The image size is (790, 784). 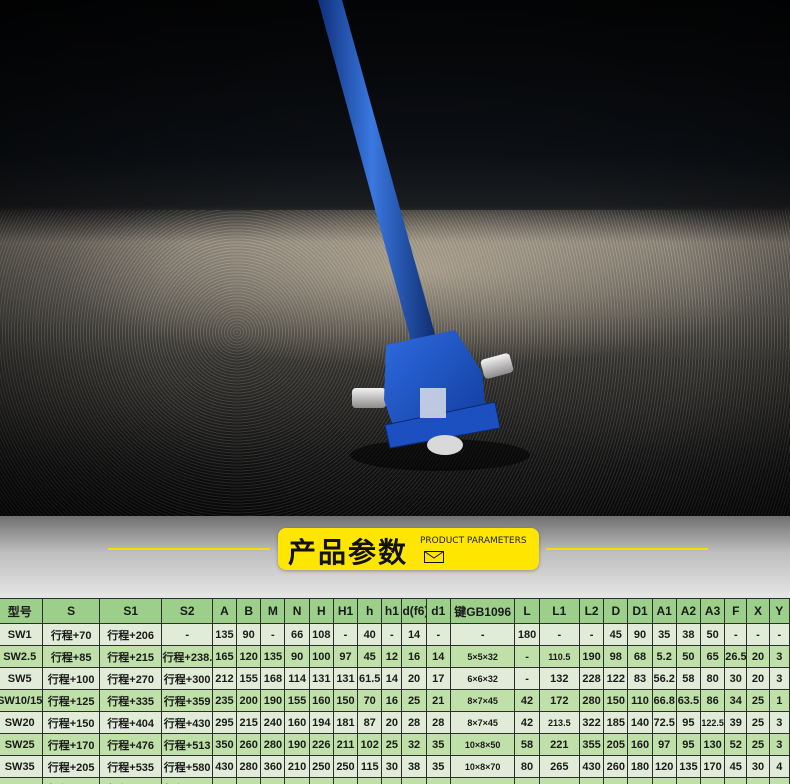 What do you see at coordinates (22, 656) in the screenshot?
I see `table-cell: SW2.5` at bounding box center [22, 656].